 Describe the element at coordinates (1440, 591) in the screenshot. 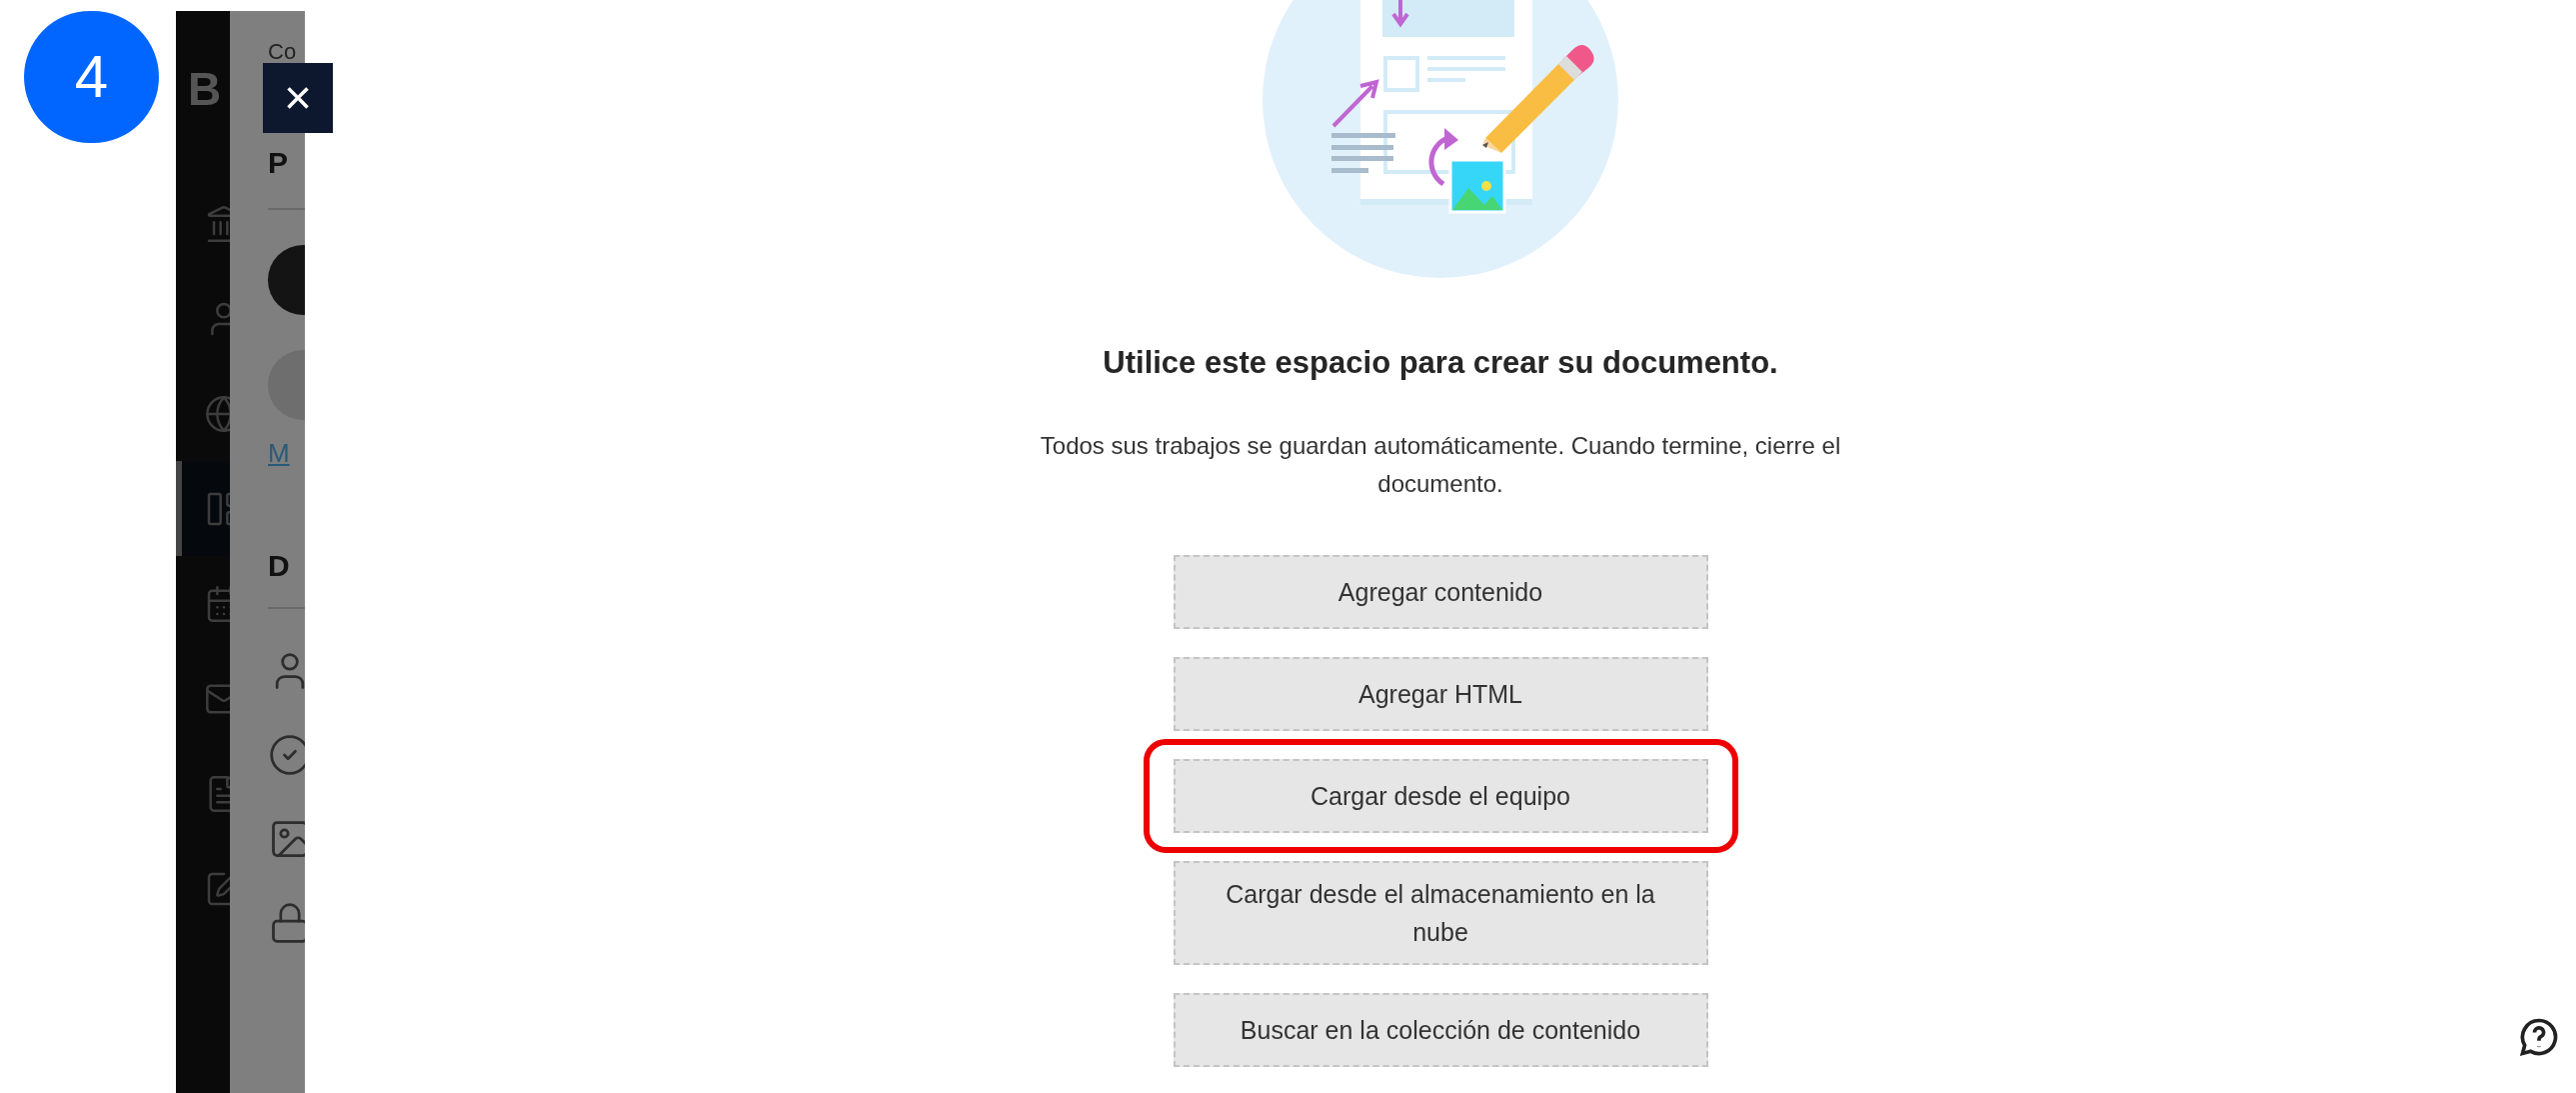

I see `action-button: Agregar contenido` at that location.